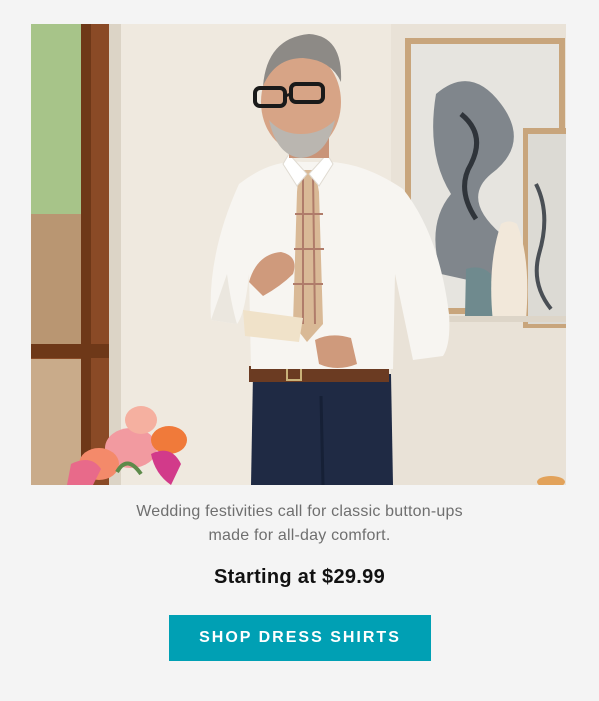 The image size is (599, 701). What do you see at coordinates (547, 229) in the screenshot?
I see `art-canvas-small` at bounding box center [547, 229].